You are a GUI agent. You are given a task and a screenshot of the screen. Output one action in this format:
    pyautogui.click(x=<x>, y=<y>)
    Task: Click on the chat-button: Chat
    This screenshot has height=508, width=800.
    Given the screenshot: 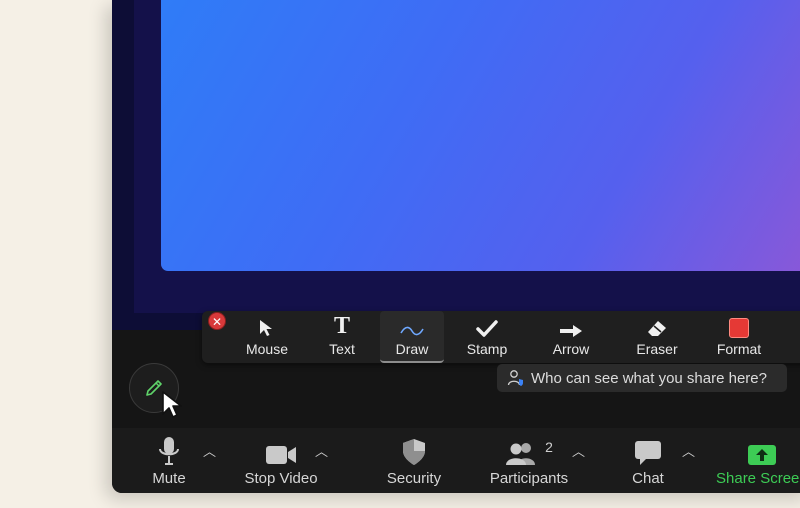 What is the action you would take?
    pyautogui.click(x=648, y=460)
    